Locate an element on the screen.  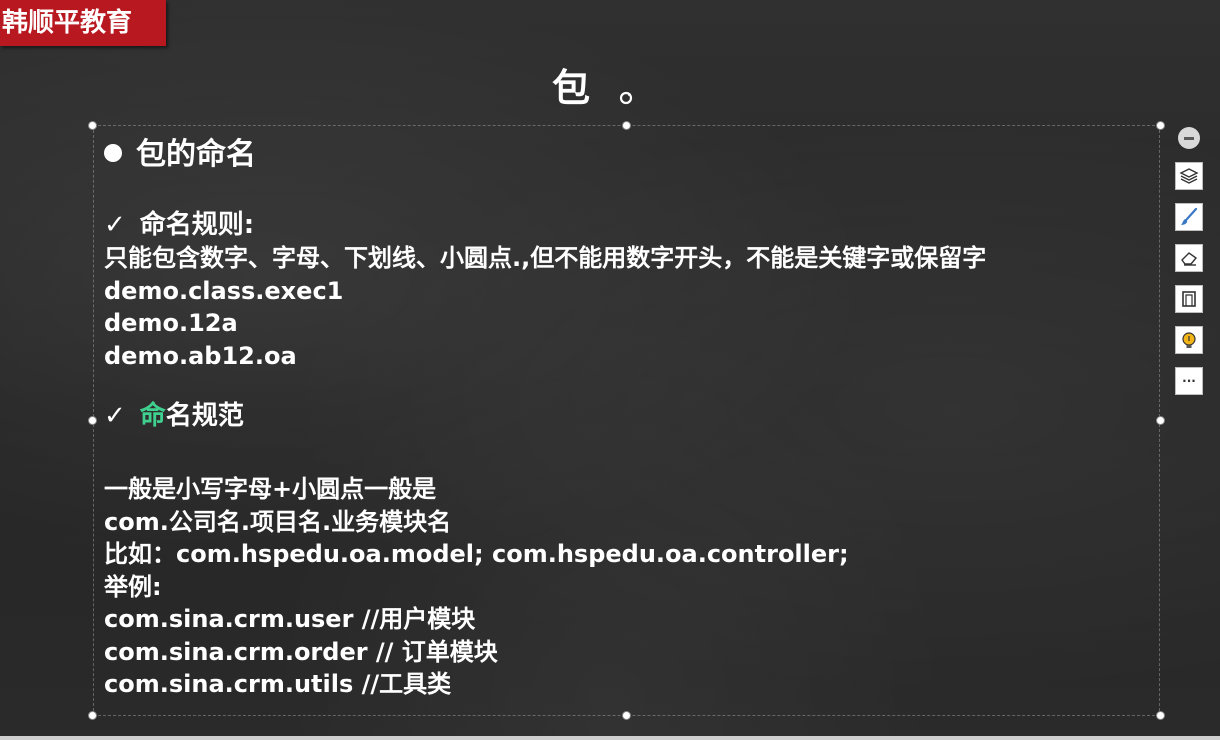
more-button: ··· is located at coordinates (1189, 381).